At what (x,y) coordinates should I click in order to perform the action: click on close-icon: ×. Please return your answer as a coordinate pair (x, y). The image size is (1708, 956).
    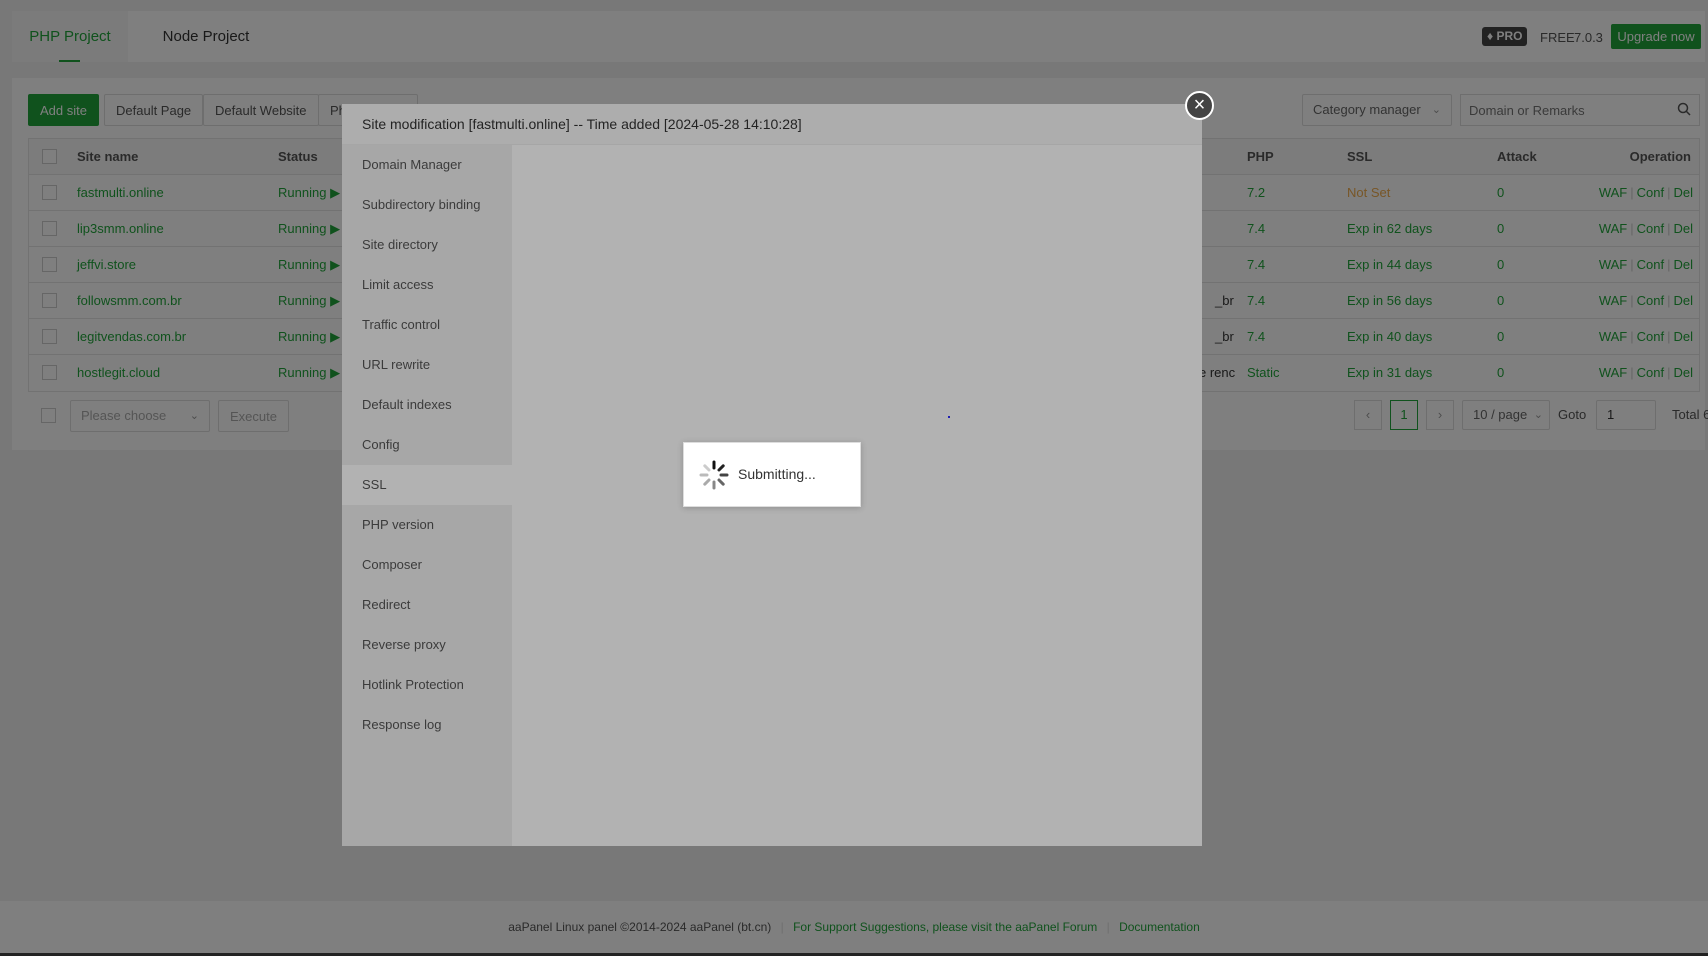
    Looking at the image, I should click on (1199, 105).